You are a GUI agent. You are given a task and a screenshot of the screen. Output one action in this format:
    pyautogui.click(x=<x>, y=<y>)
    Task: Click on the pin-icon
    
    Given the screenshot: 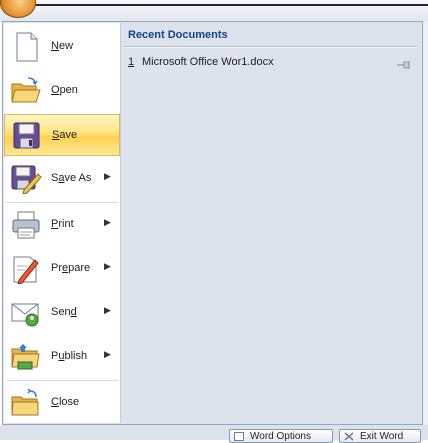 What is the action you would take?
    pyautogui.click(x=404, y=63)
    